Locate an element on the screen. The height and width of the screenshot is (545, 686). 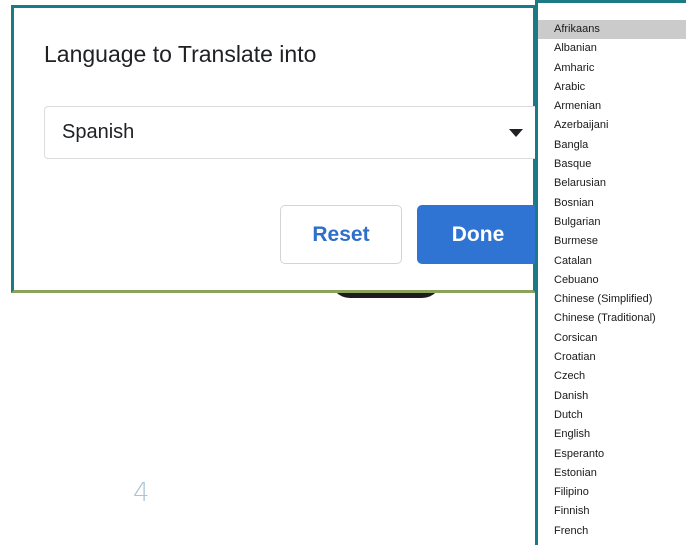
language-option: Chinese (Simplified) is located at coordinates (612, 299).